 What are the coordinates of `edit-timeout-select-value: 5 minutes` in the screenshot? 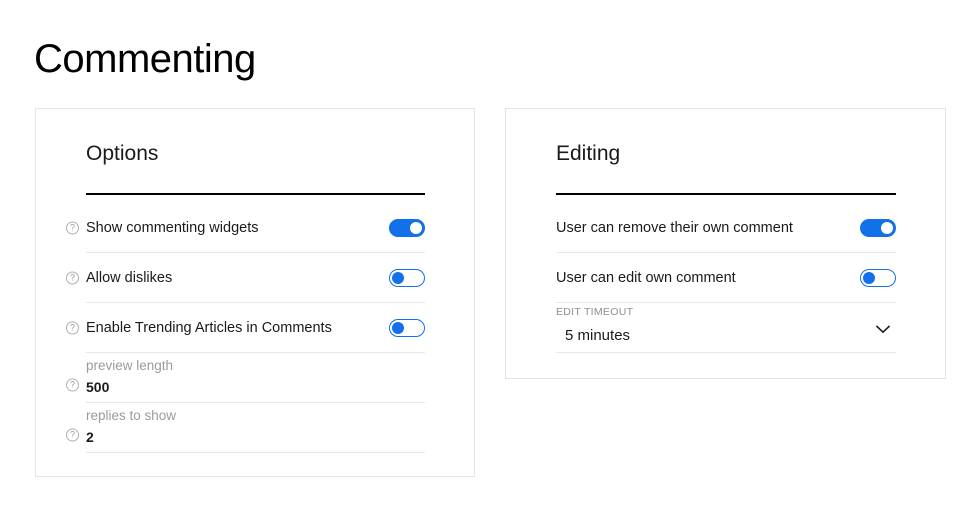 It's located at (726, 336).